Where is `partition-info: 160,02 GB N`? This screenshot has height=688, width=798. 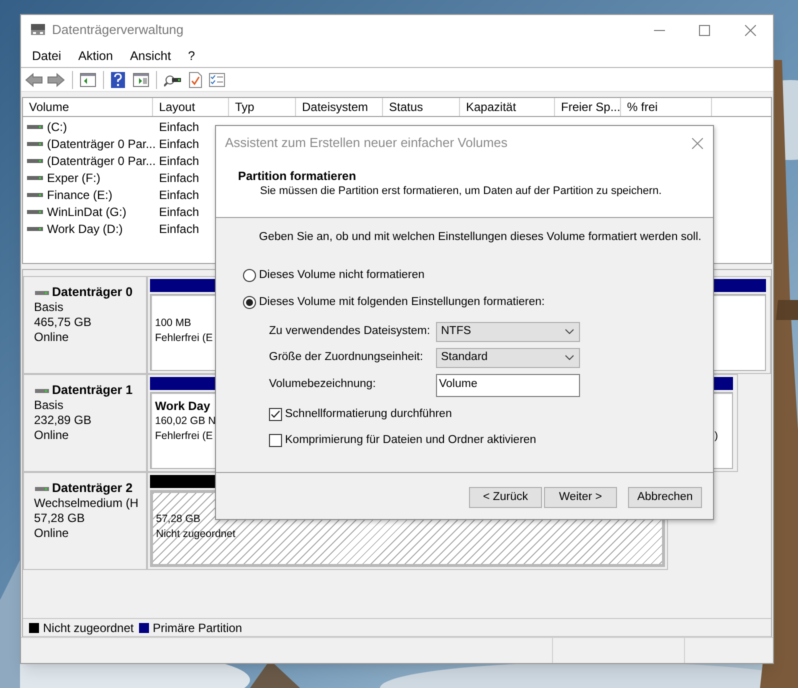 partition-info: 160,02 GB N is located at coordinates (185, 421).